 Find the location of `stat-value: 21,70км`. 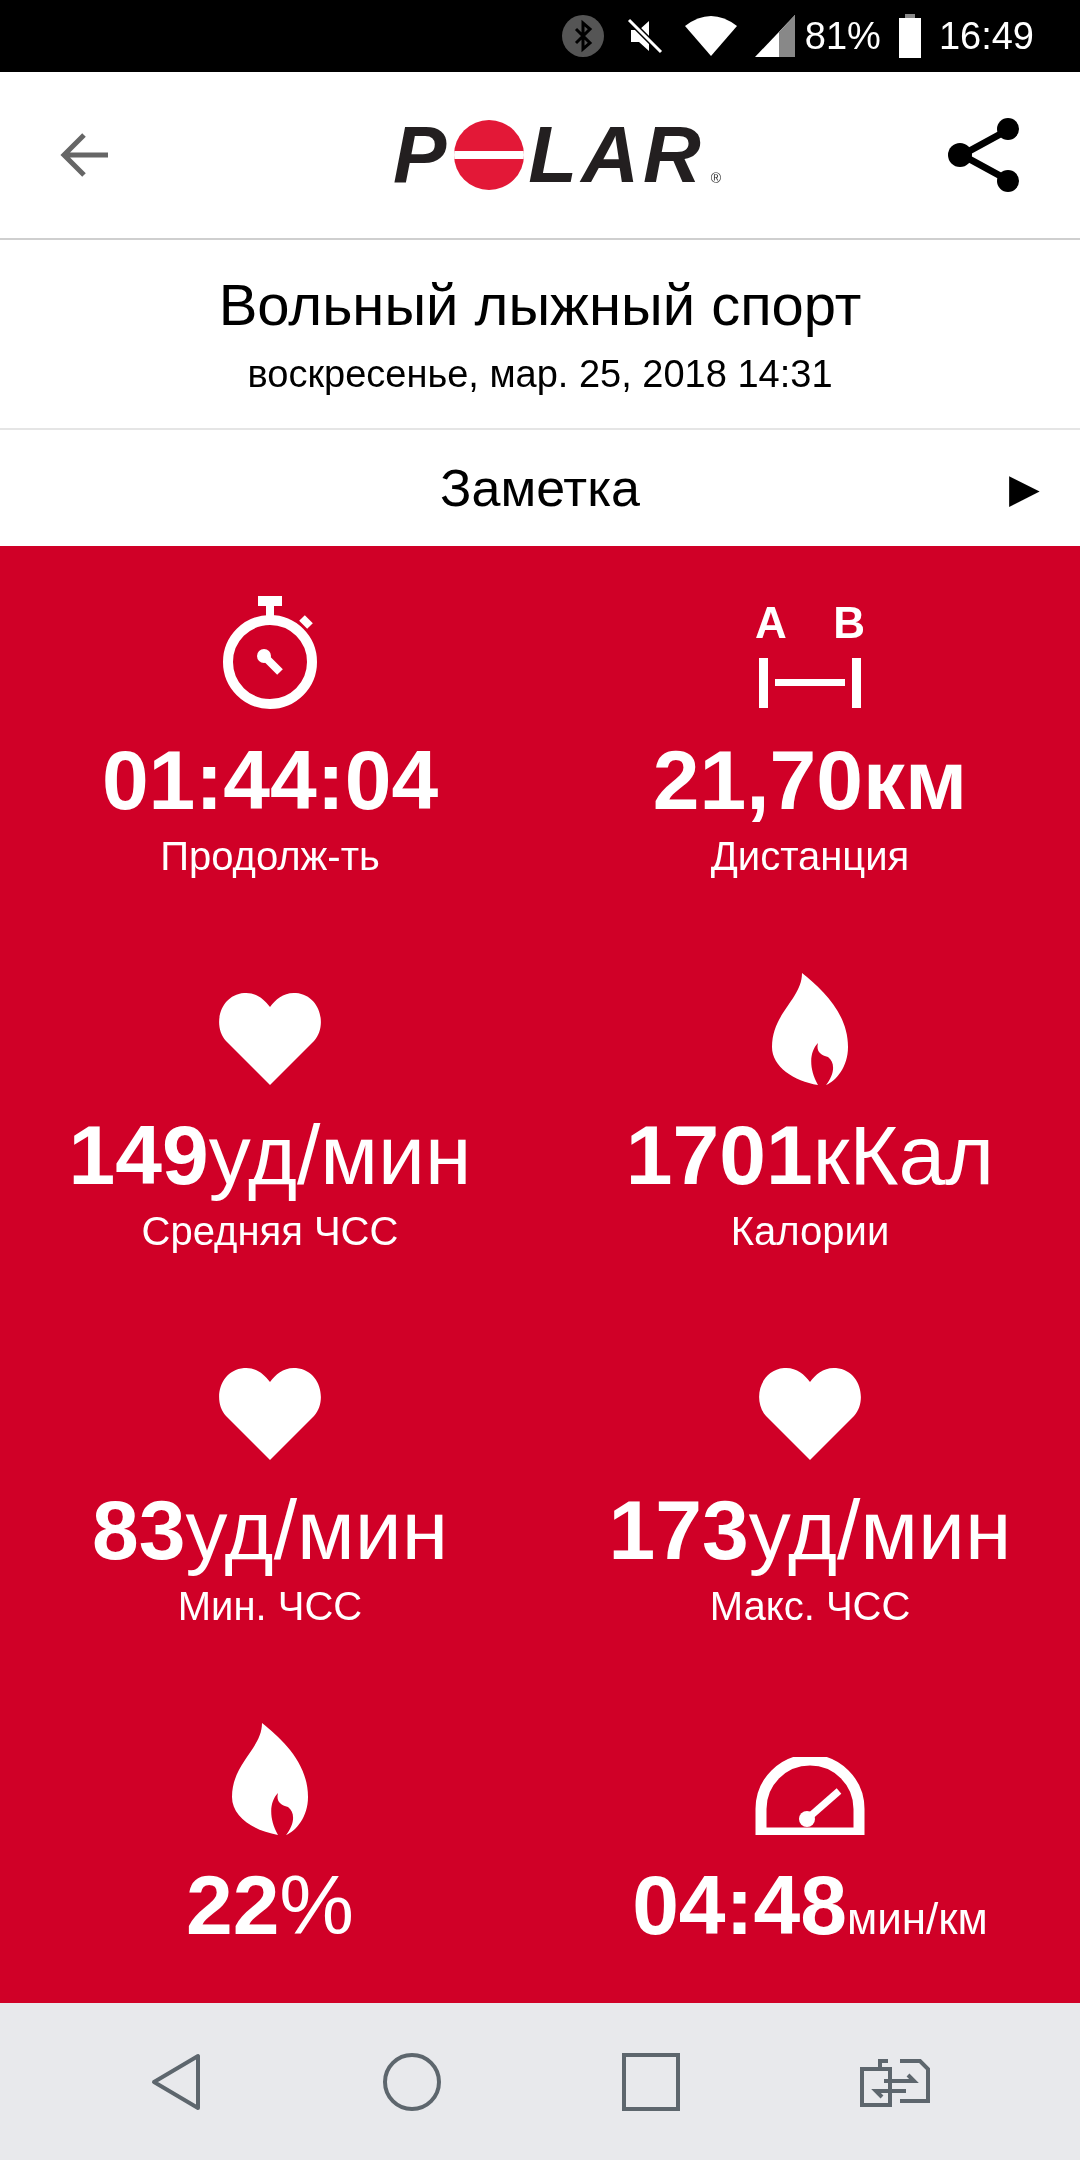

stat-value: 21,70км is located at coordinates (810, 780).